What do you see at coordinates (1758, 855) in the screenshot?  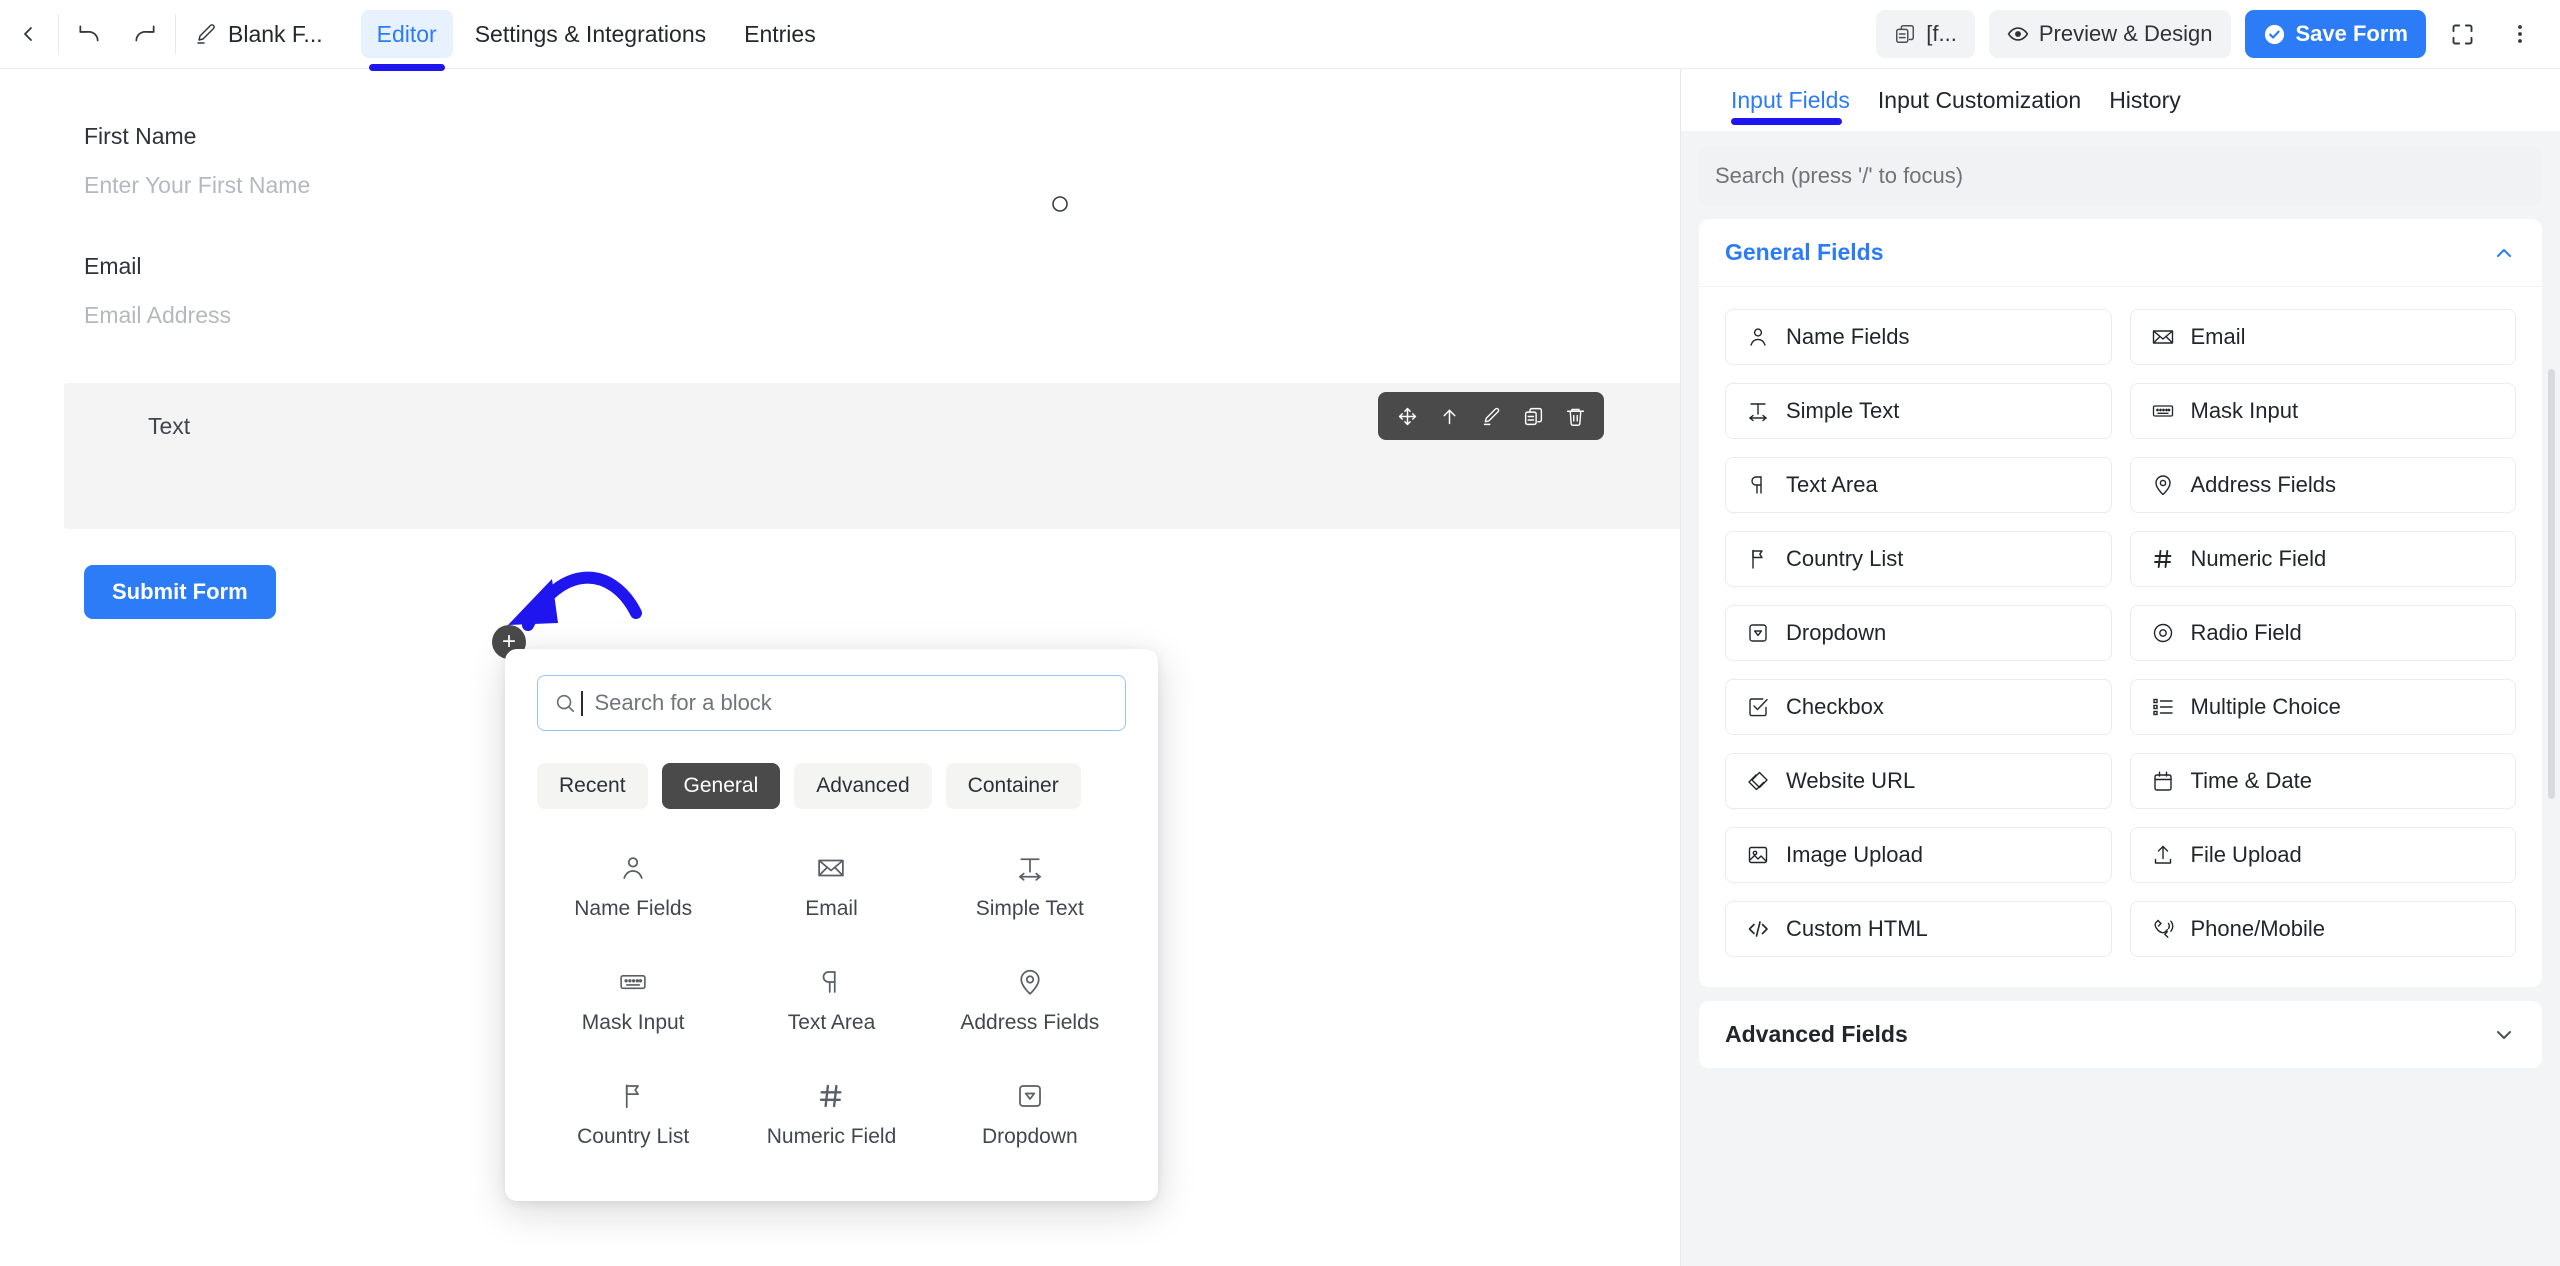 I see `image-icon` at bounding box center [1758, 855].